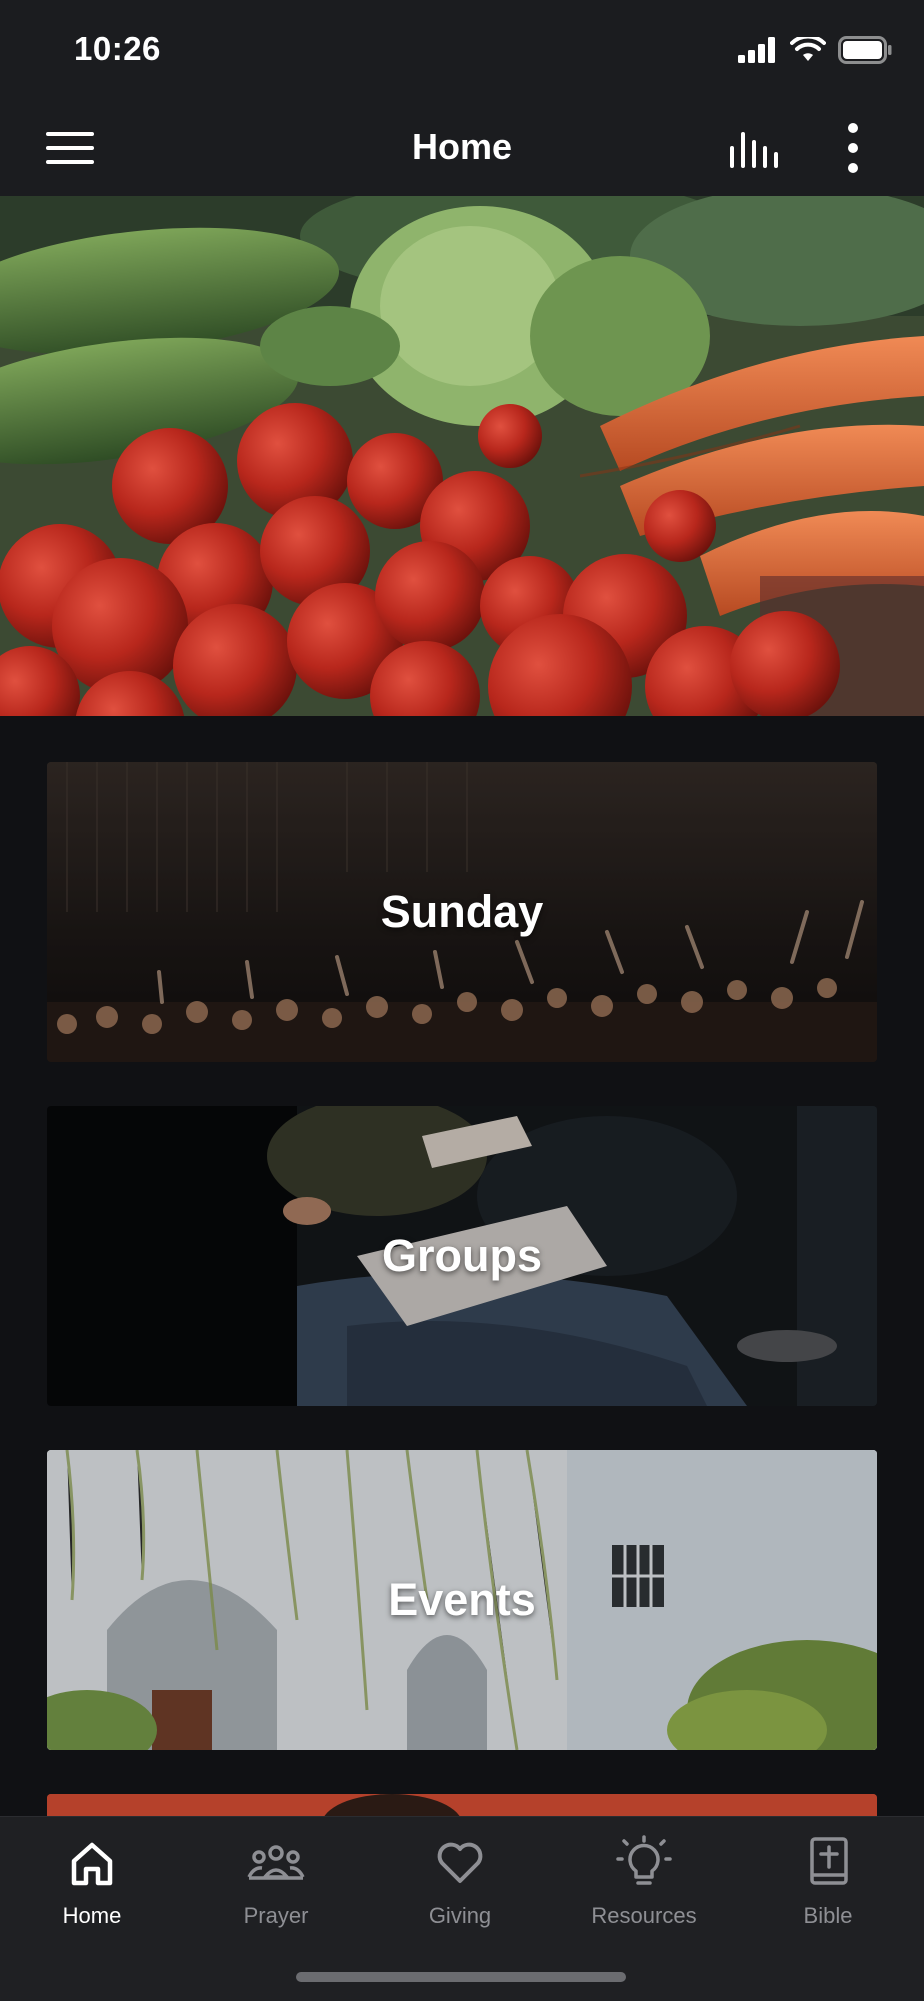 The width and height of the screenshot is (924, 2001). I want to click on tab-prayer: Prayer, so click(276, 1882).